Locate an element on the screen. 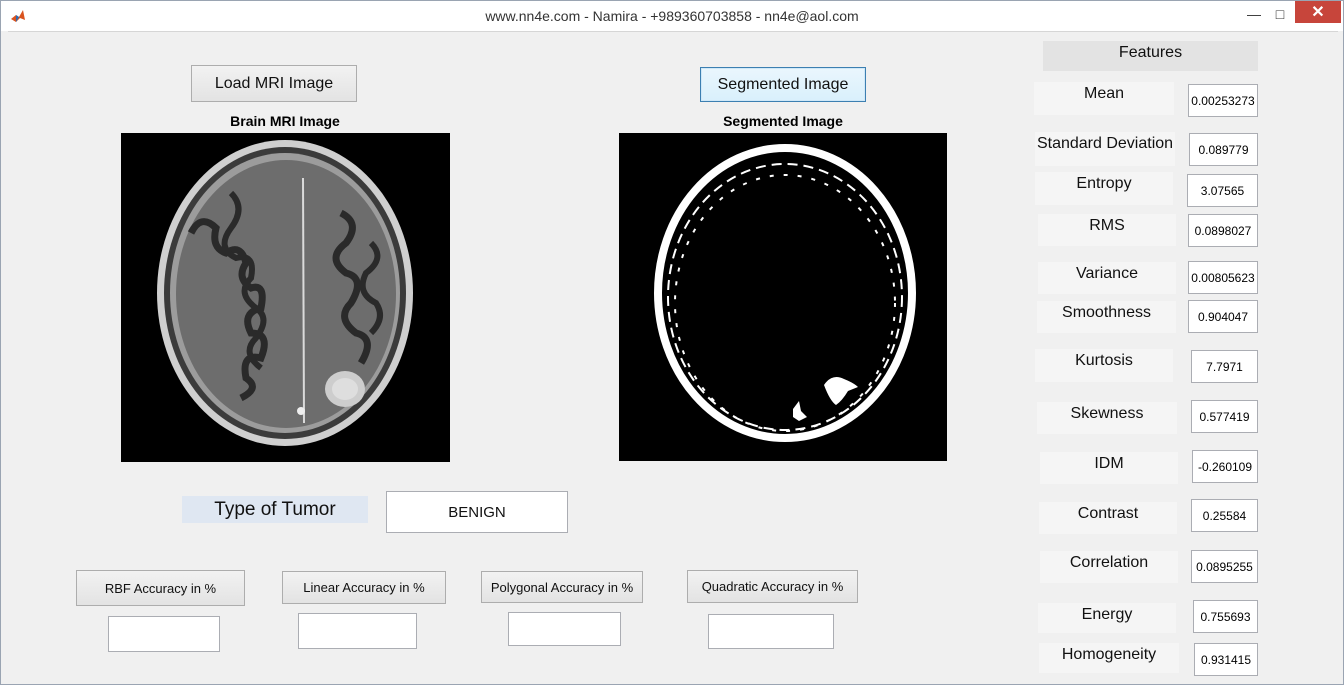  feature-label-variance: Variance is located at coordinates (1107, 278).